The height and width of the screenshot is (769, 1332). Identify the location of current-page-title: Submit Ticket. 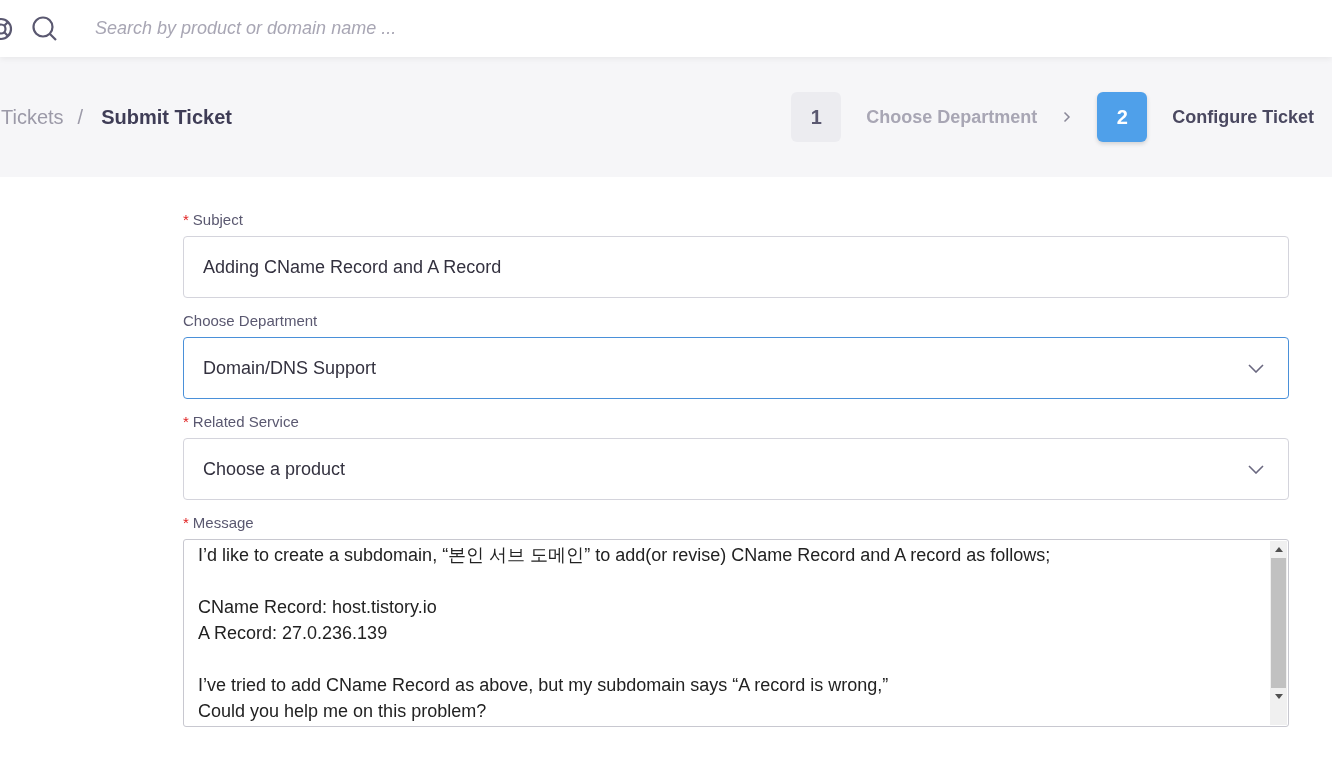
(166, 117).